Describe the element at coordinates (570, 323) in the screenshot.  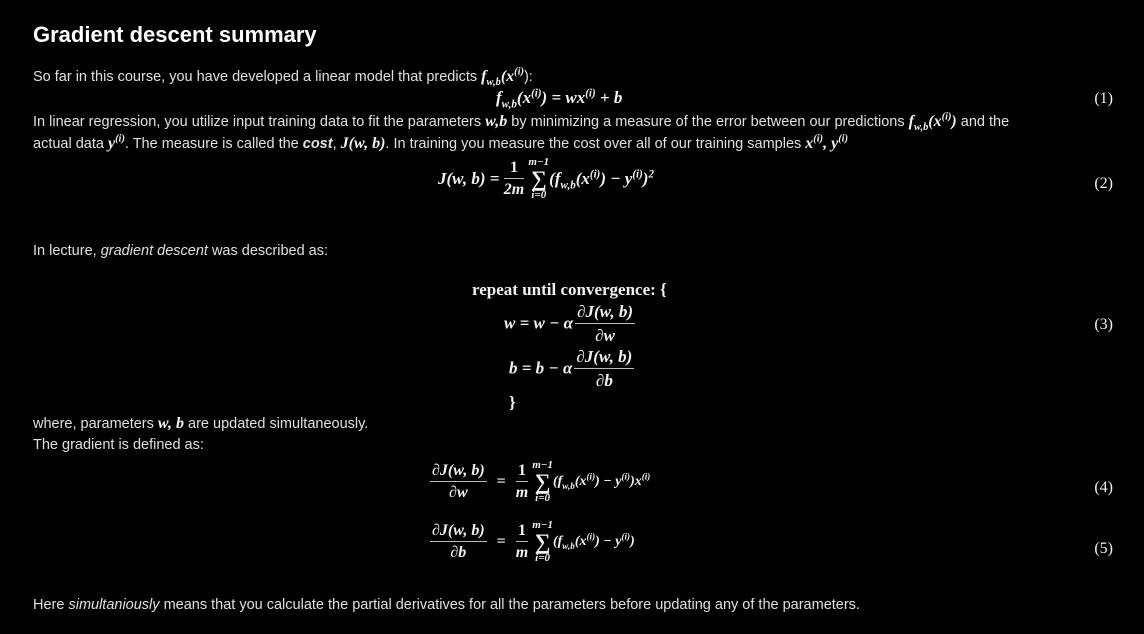
I see `equation-3-w-update: w = w − α ∂J(w, b) ∂w` at that location.